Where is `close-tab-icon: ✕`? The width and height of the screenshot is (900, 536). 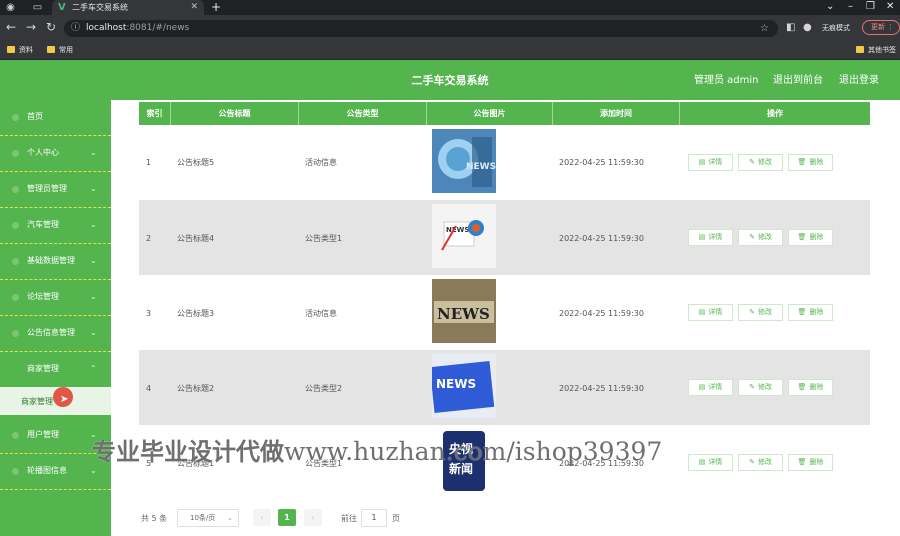 close-tab-icon: ✕ is located at coordinates (194, 7).